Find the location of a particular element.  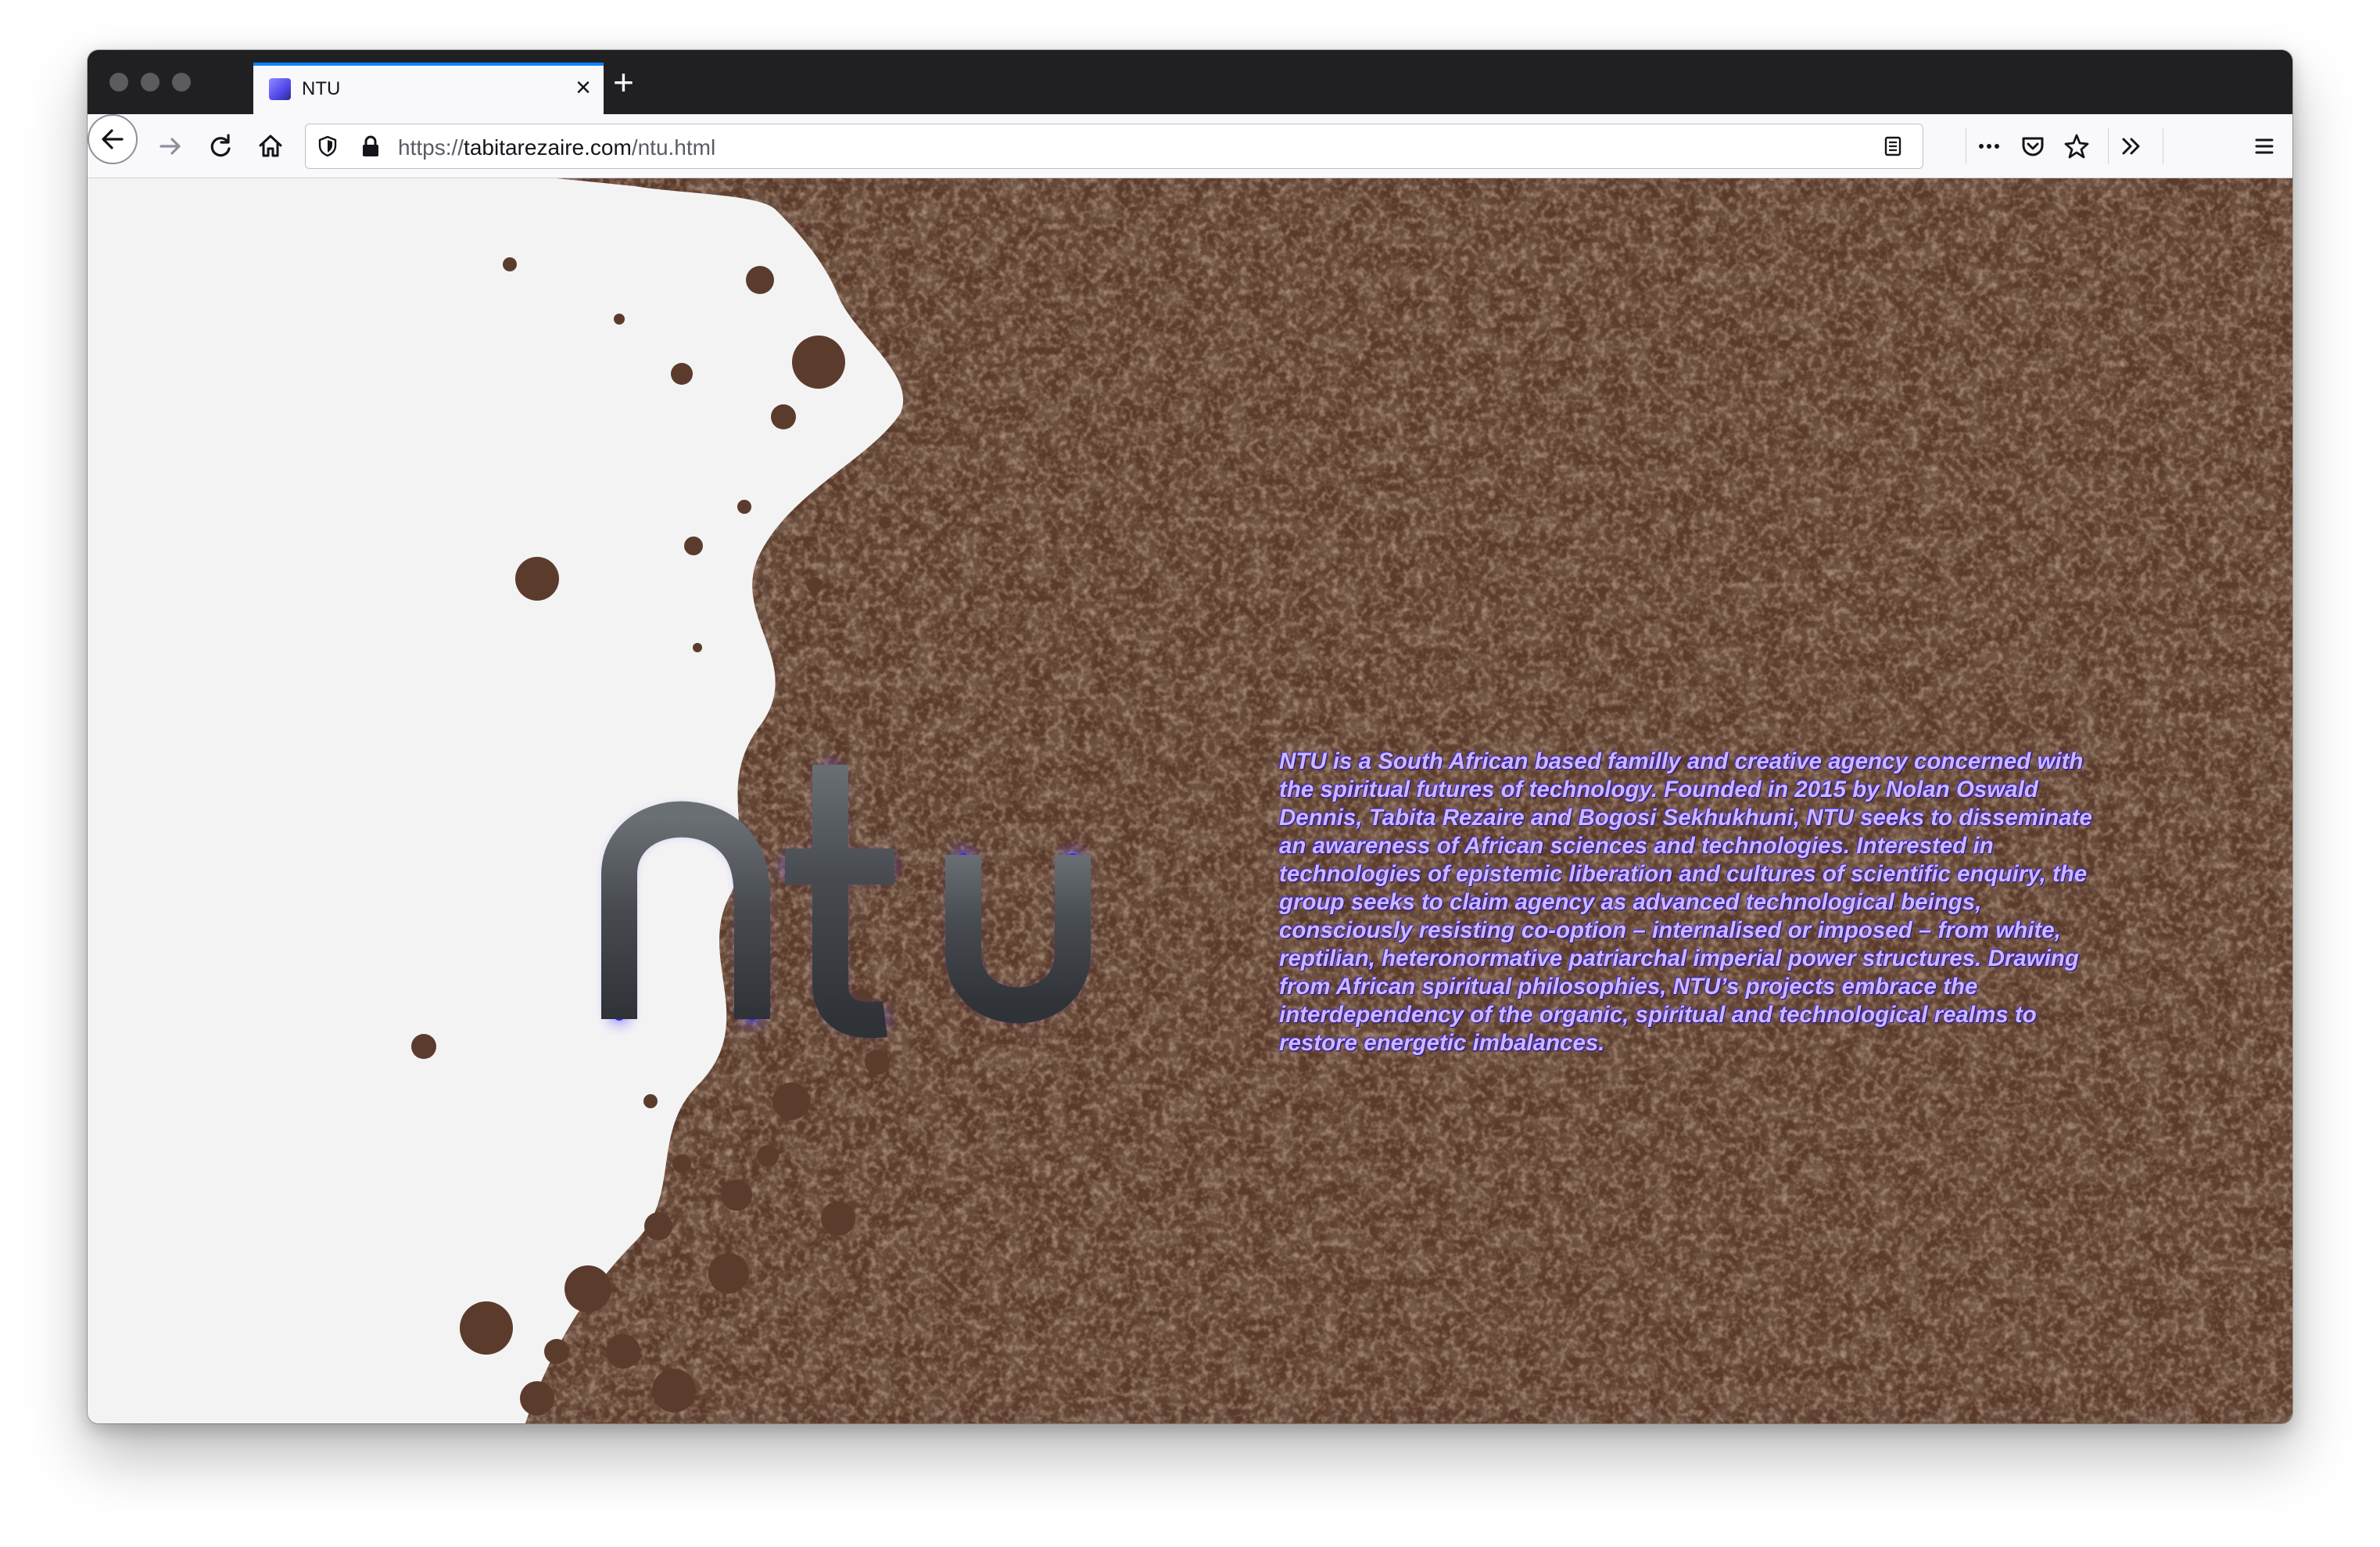

tab-ntu: NTU × is located at coordinates (428, 88).